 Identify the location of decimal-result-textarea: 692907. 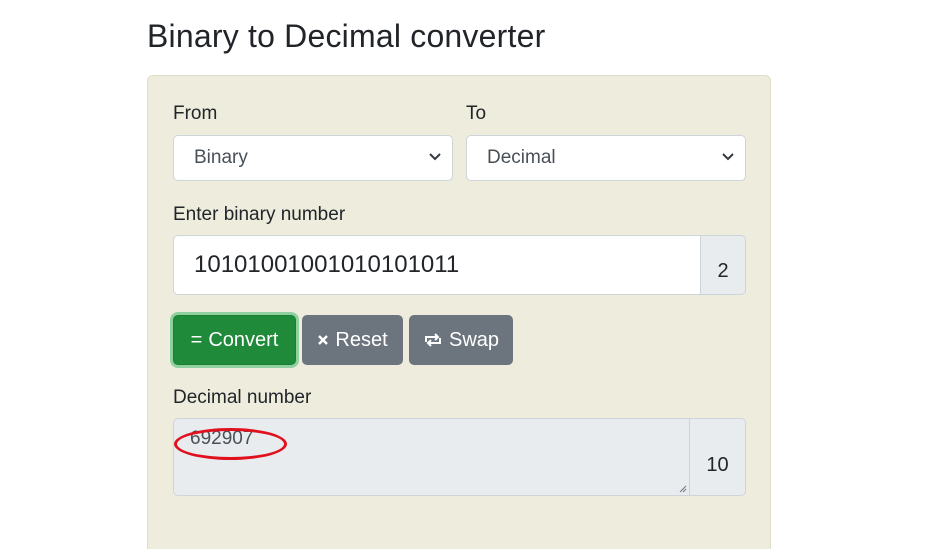
(431, 457).